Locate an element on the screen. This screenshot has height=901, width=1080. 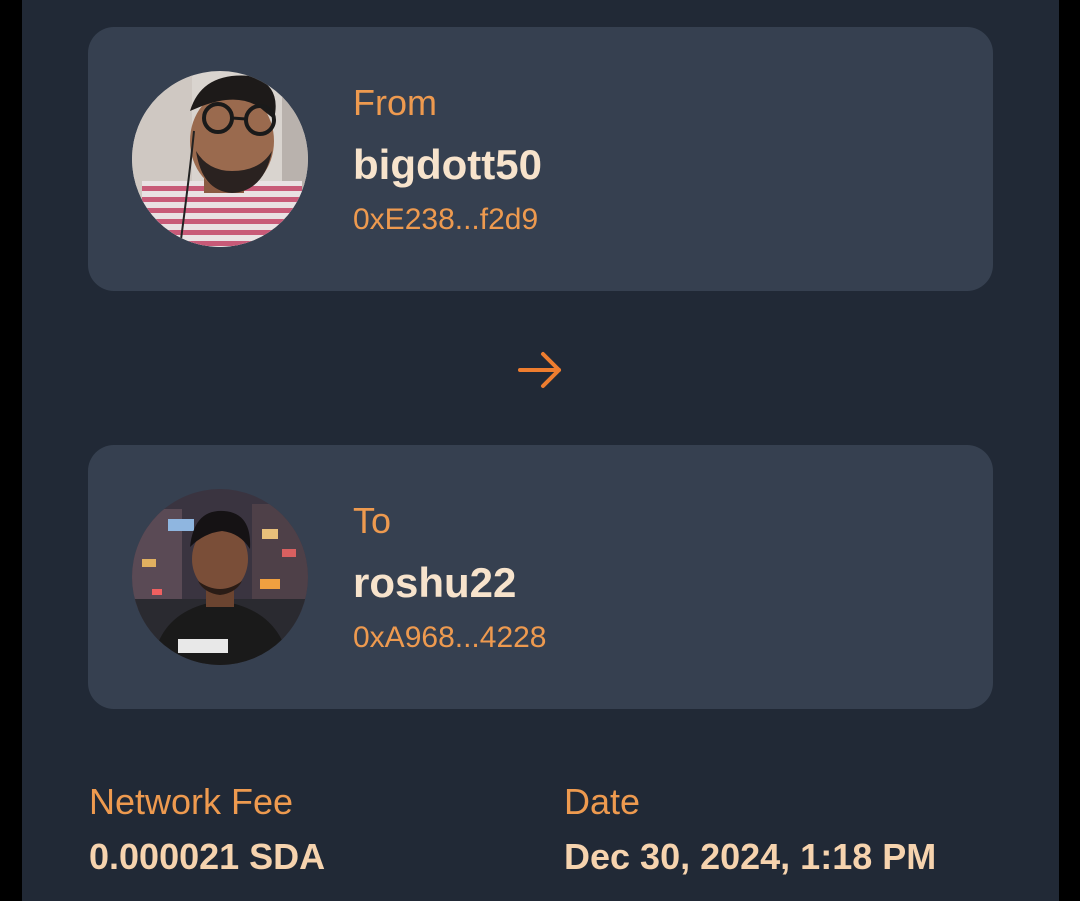
recipient-avatar is located at coordinates (220, 577).